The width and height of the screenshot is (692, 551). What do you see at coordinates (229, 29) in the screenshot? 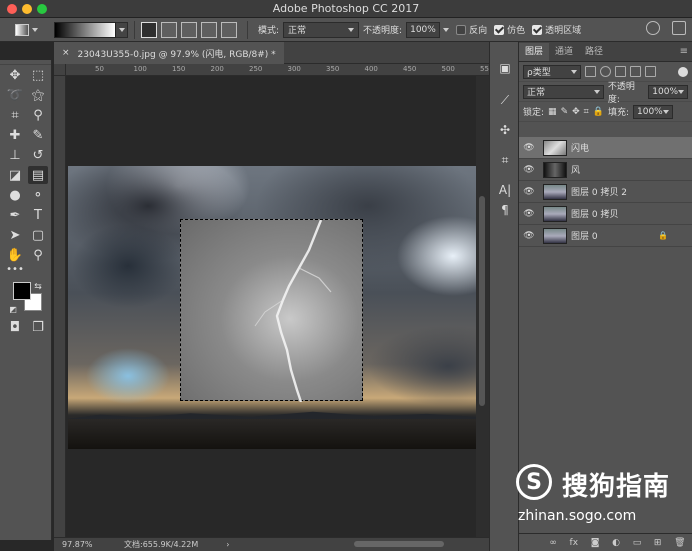
I see `diamond-gradient-button` at bounding box center [229, 29].